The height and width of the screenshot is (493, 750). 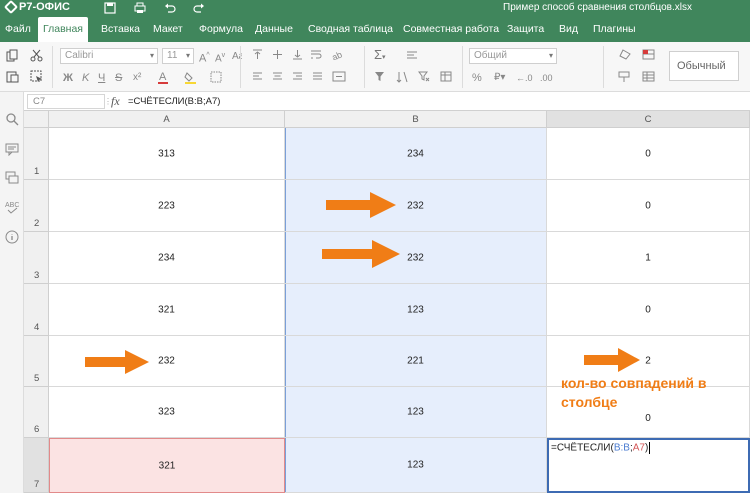 What do you see at coordinates (525, 29) in the screenshot?
I see `tab-protection: Защита` at bounding box center [525, 29].